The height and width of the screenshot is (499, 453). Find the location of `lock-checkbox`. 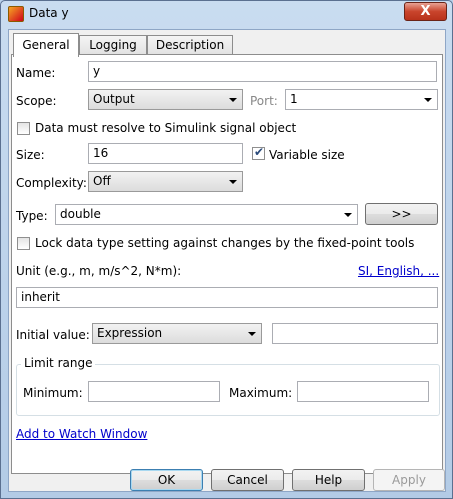

lock-checkbox is located at coordinates (23, 243).